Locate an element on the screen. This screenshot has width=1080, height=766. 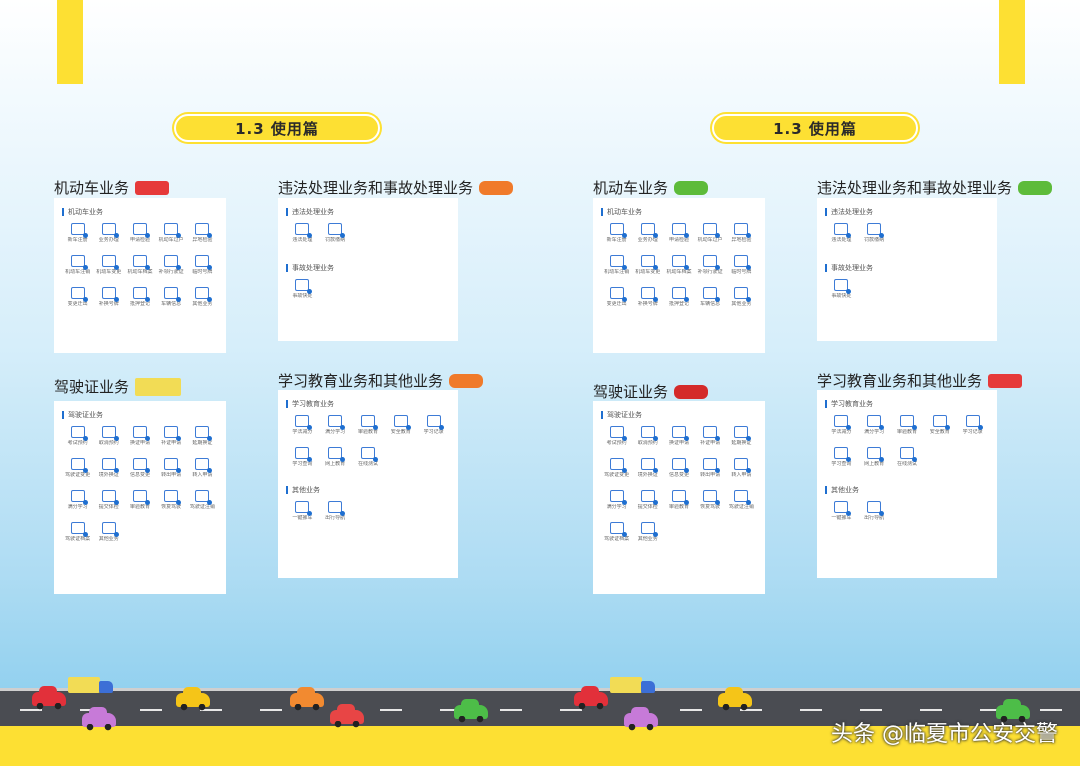
service-label: 学习查询 is located at coordinates (302, 464).